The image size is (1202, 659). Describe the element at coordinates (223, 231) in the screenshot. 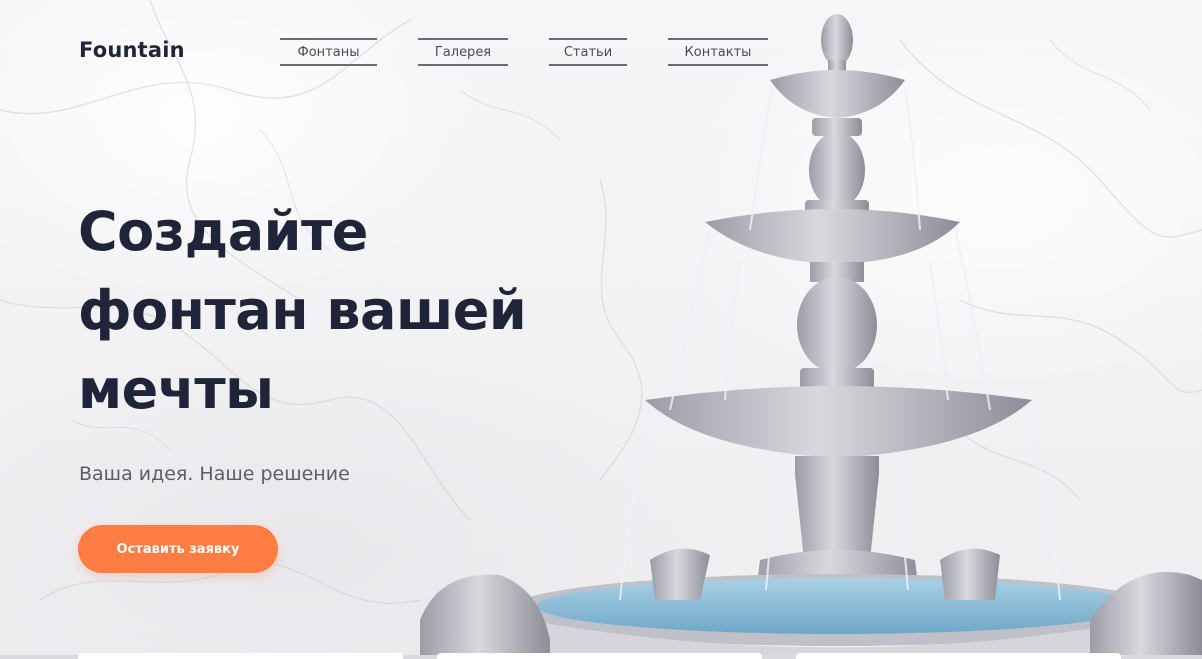

I see `hero-title-line-1: Создайте` at that location.